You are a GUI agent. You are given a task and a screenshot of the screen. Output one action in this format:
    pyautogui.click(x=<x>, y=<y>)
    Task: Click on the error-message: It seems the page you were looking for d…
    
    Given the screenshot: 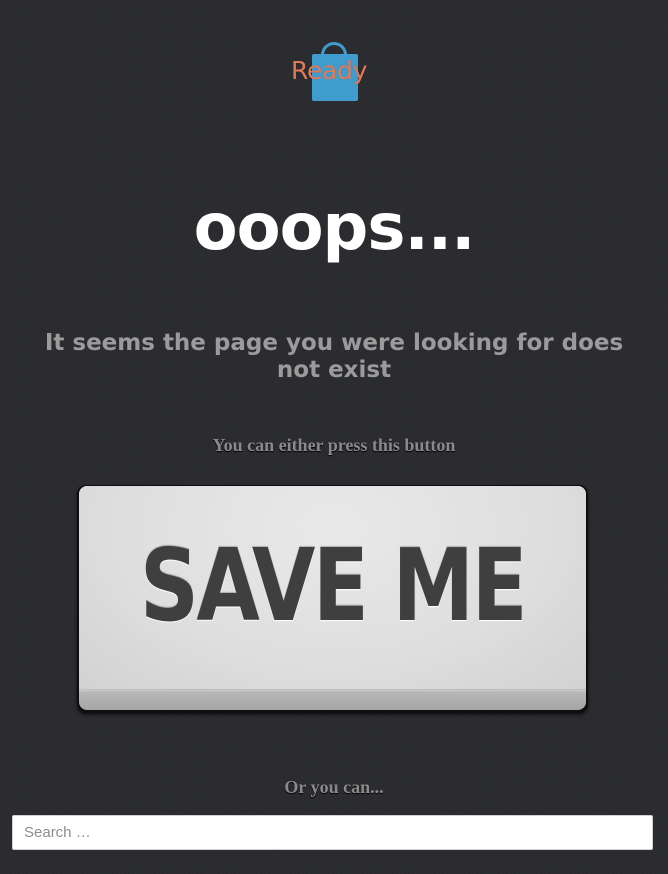 What is the action you would take?
    pyautogui.click(x=334, y=356)
    